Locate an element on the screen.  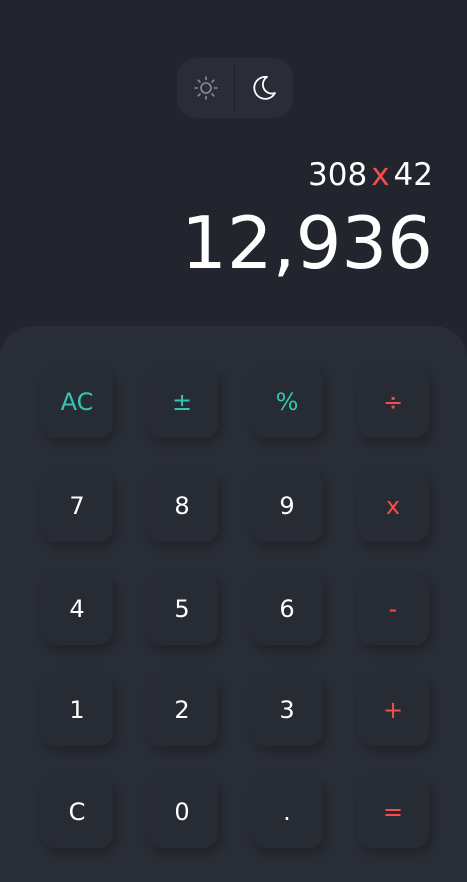
digit-0-button: 0 is located at coordinates (182, 812).